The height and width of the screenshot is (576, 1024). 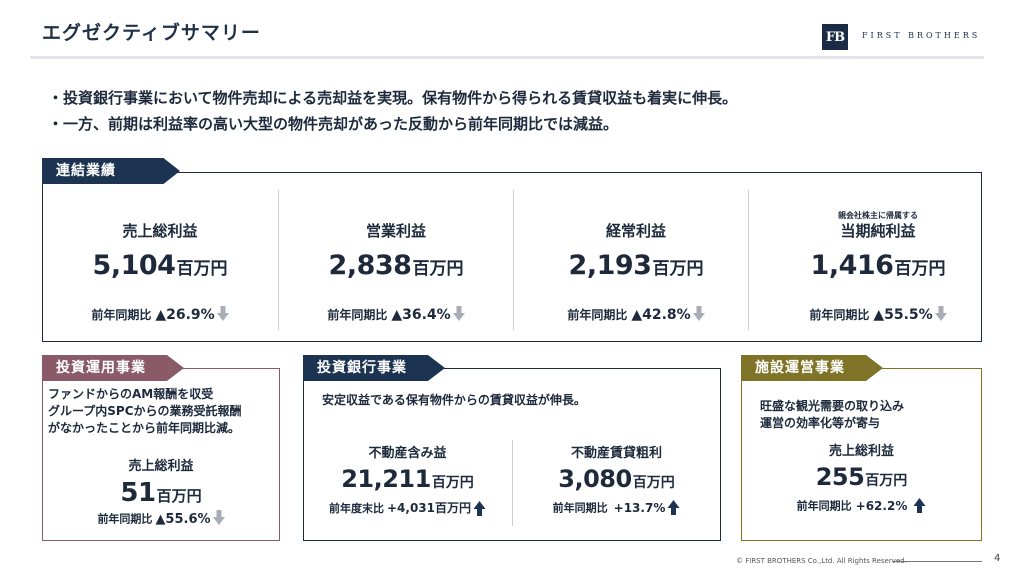 I want to click on kpi-value: 1,416百万円, so click(x=878, y=265).